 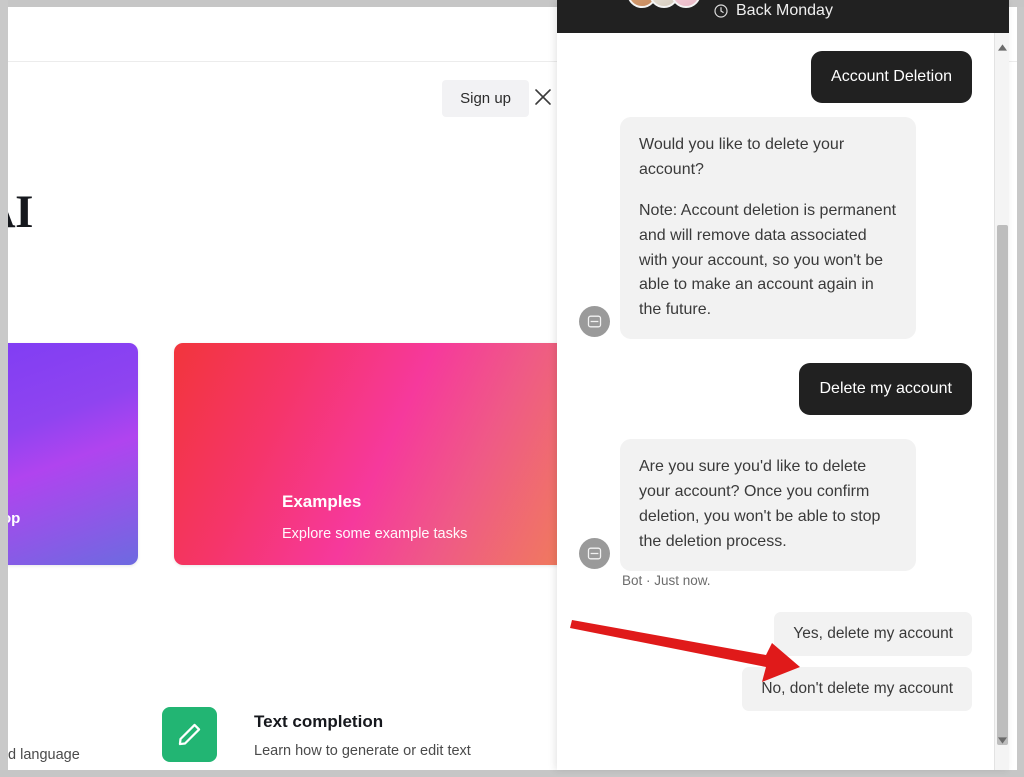 I want to click on message-meta: Bot · Just now., so click(x=666, y=580).